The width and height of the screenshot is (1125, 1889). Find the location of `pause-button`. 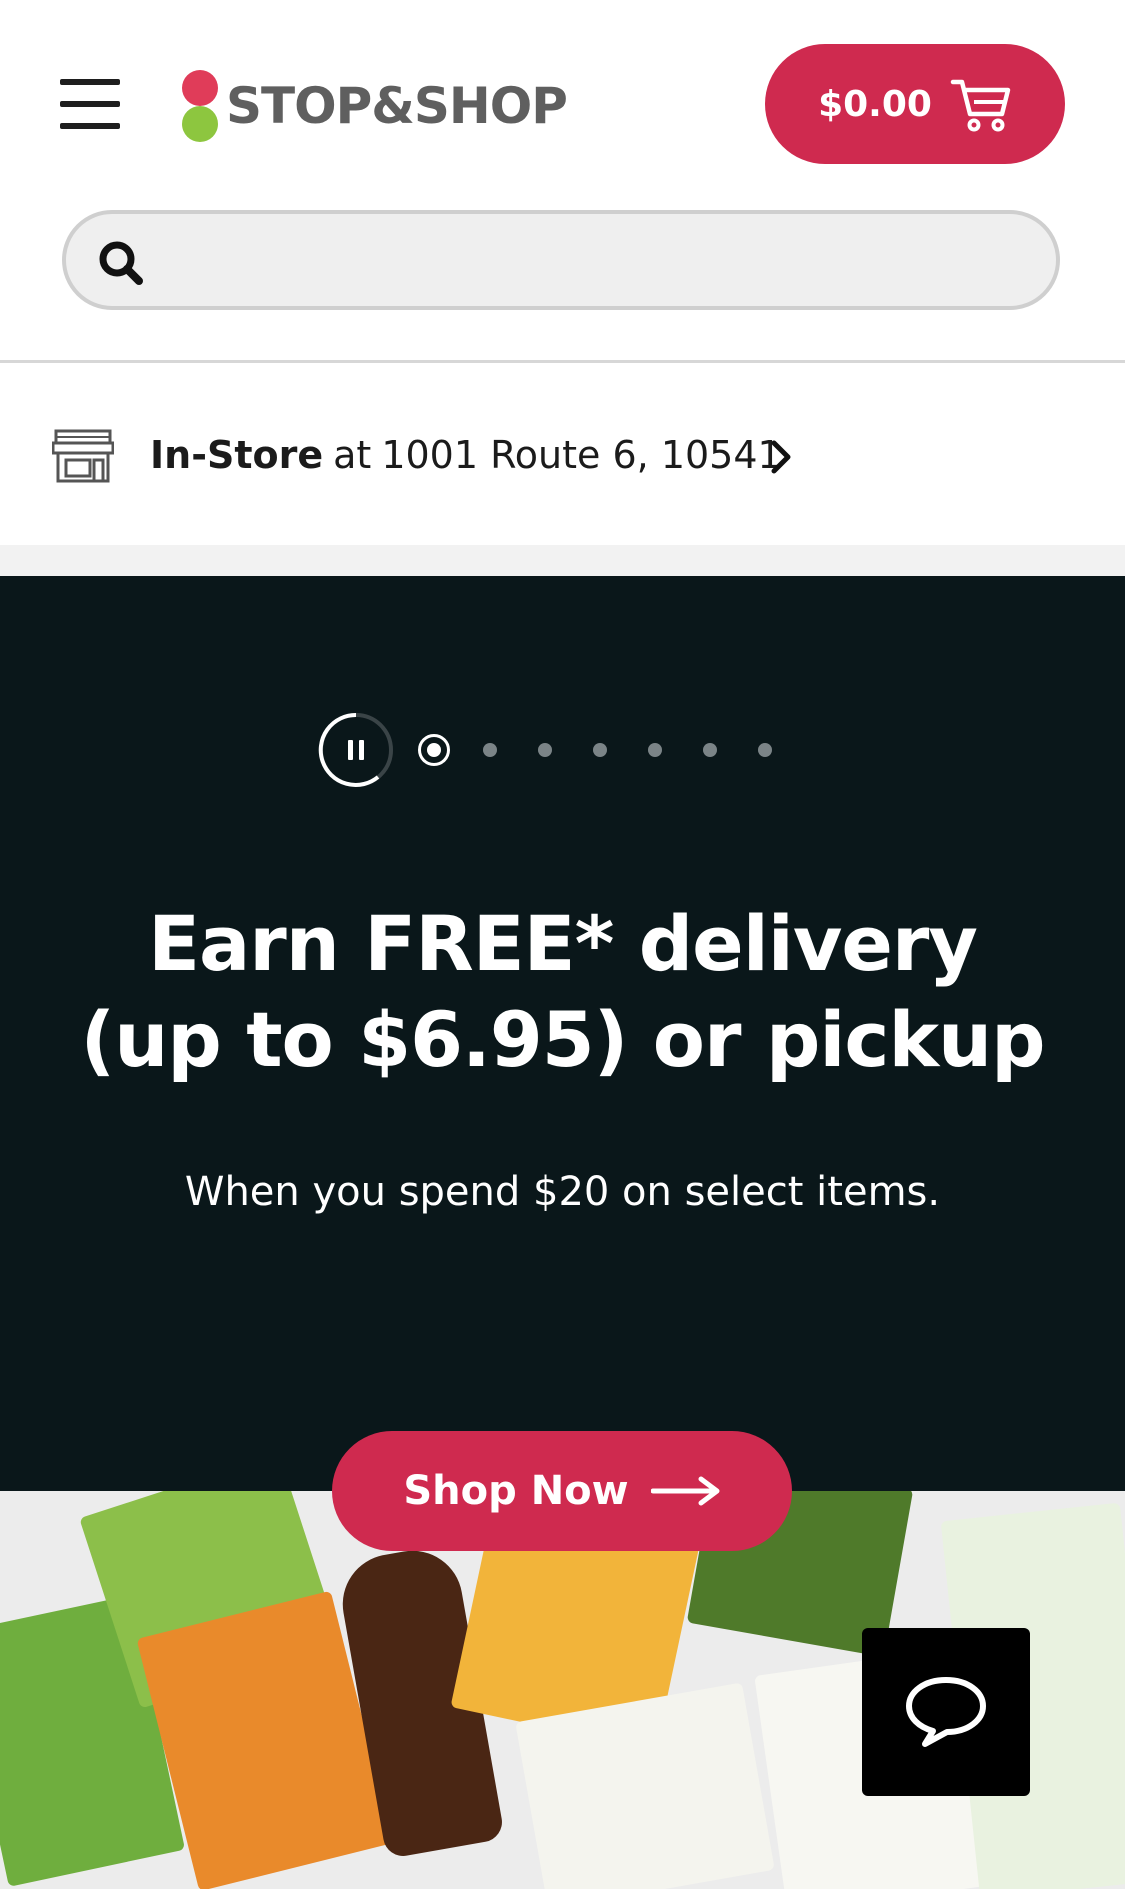

pause-button is located at coordinates (356, 750).